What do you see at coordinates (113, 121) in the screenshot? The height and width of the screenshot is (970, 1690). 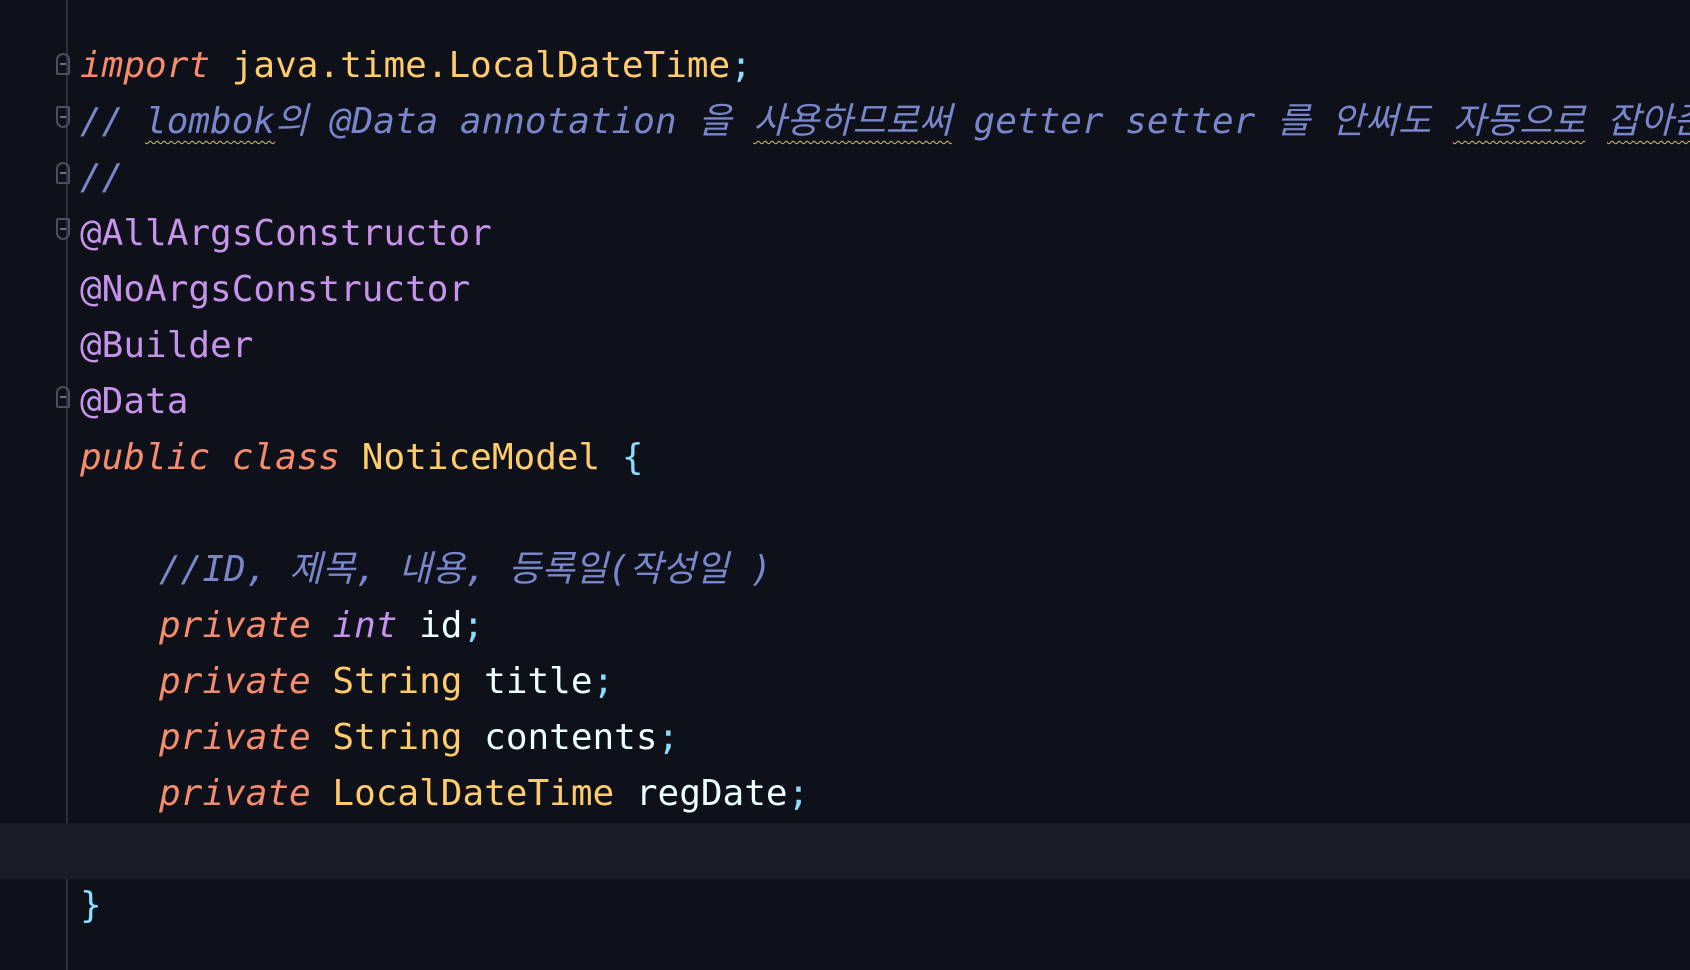 I see `comment-prefix: //` at bounding box center [113, 121].